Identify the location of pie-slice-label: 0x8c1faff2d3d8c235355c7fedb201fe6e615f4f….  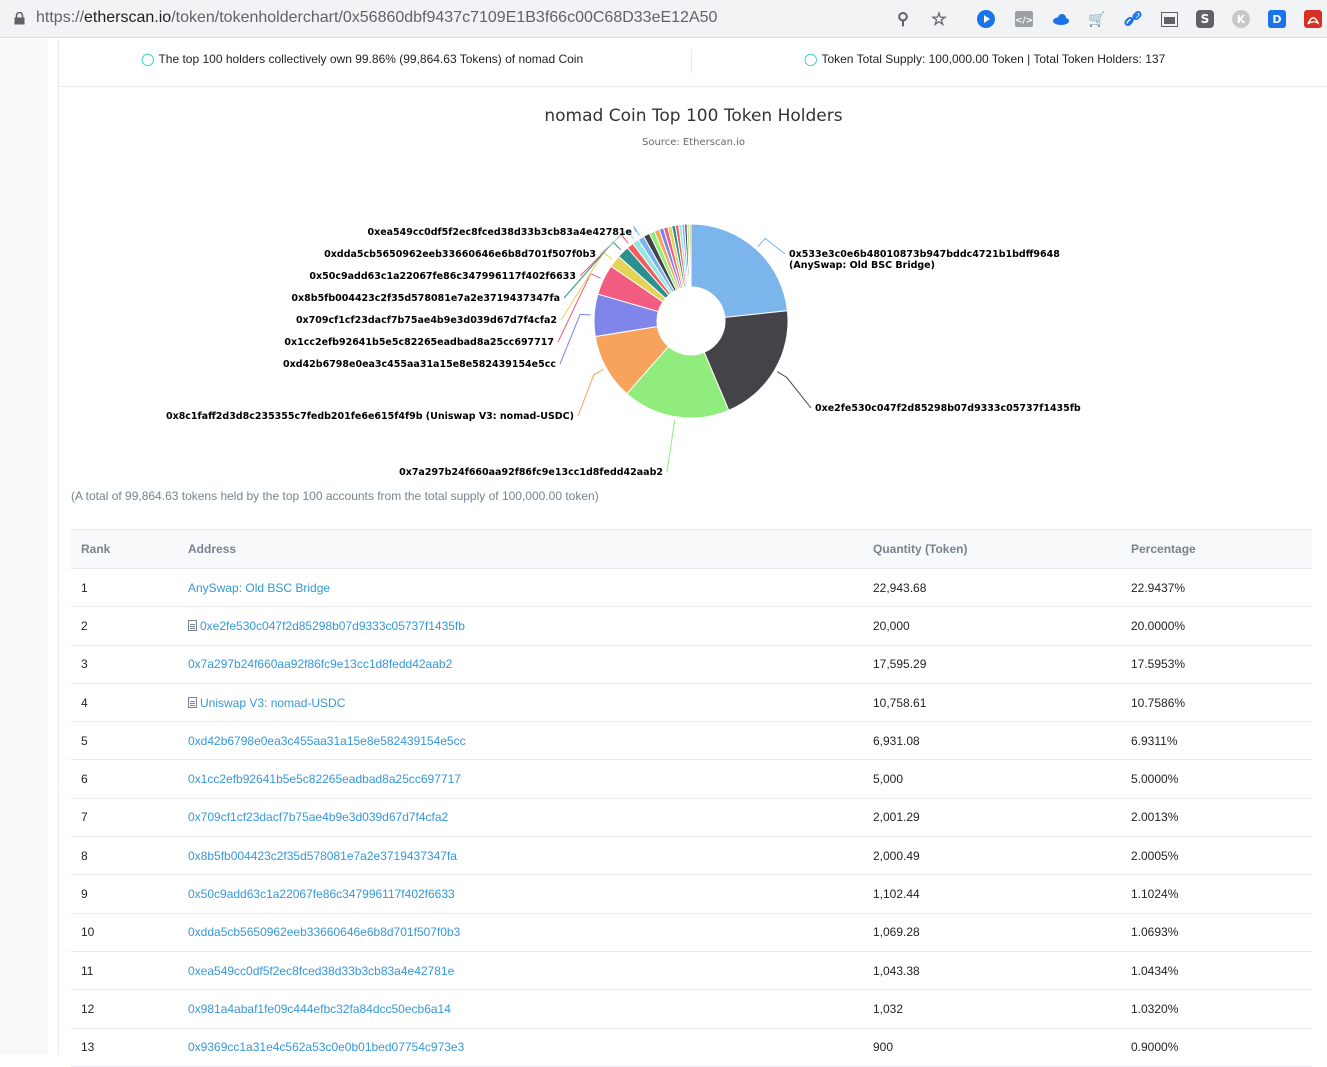
(370, 416).